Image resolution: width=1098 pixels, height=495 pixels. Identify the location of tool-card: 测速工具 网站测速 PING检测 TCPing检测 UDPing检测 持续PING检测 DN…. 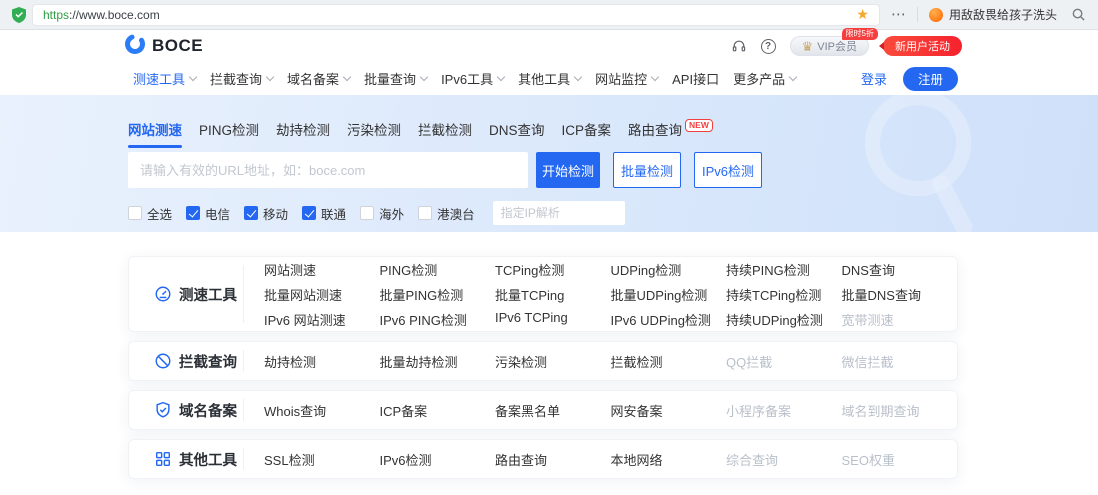
(543, 294).